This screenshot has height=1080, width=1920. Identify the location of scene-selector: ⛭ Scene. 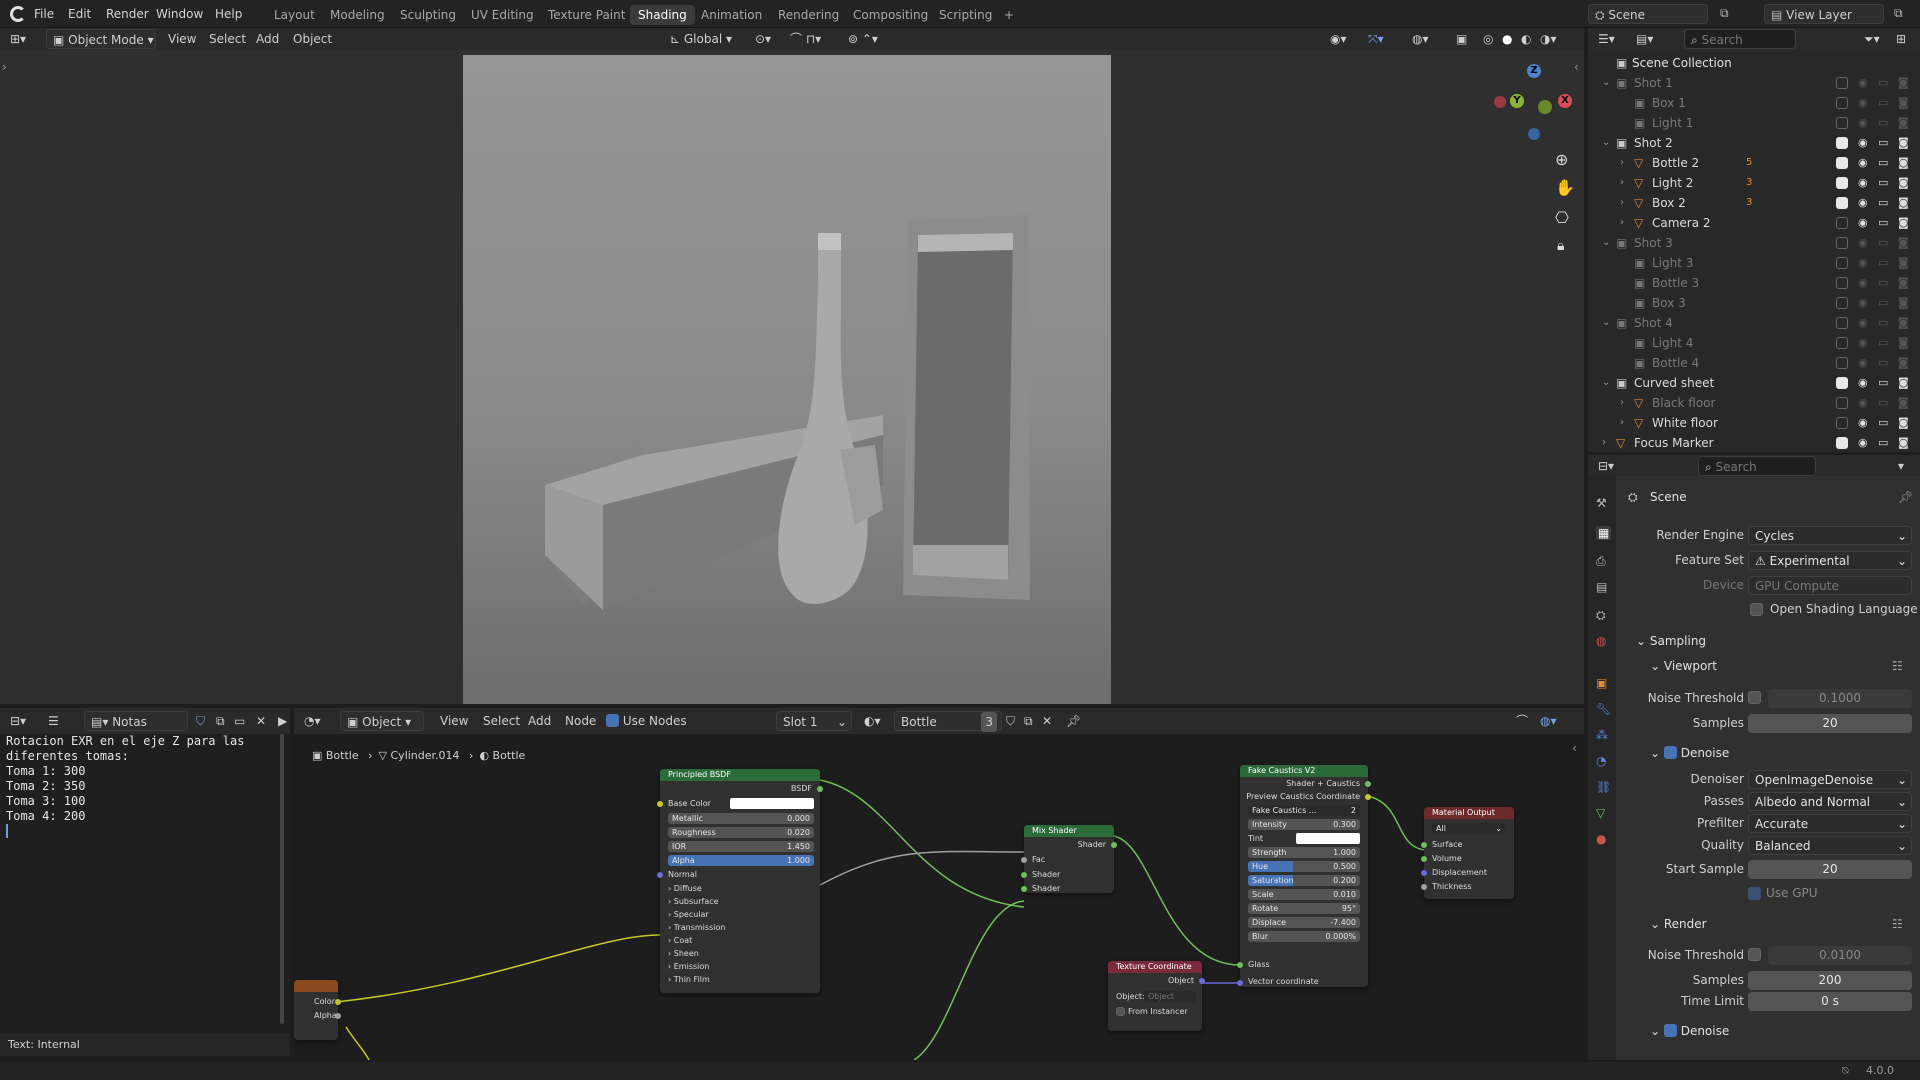
(1648, 14).